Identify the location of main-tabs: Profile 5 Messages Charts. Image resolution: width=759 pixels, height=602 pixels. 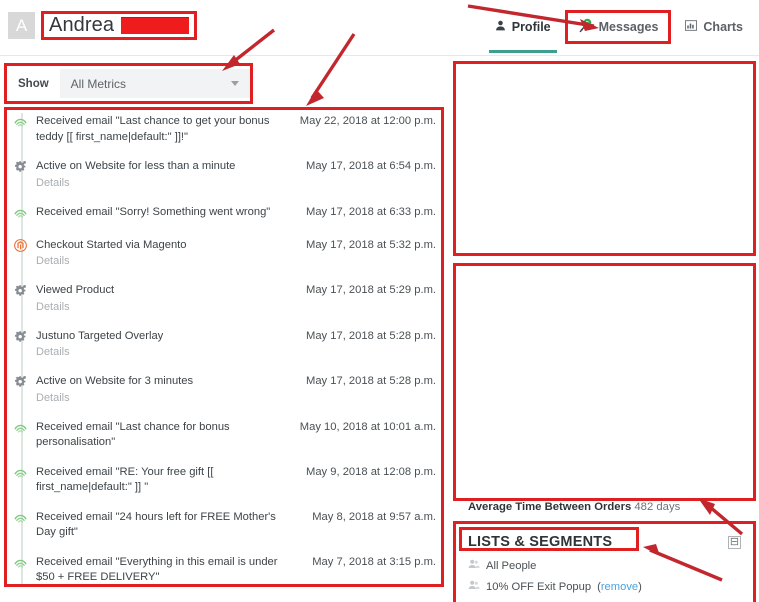
(619, 31).